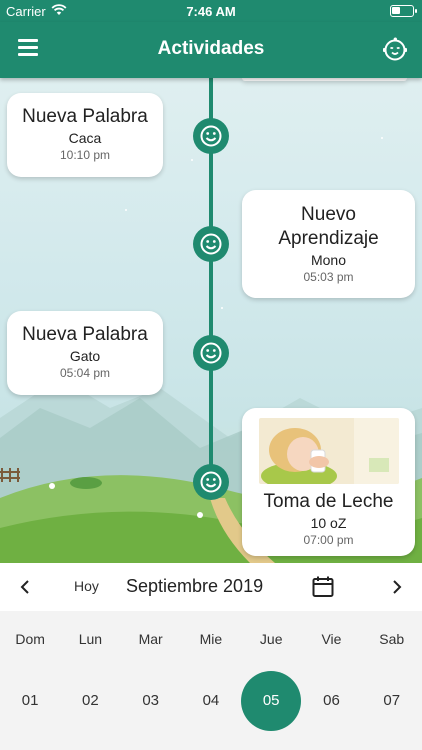  I want to click on weekday-label: Mie, so click(211, 639).